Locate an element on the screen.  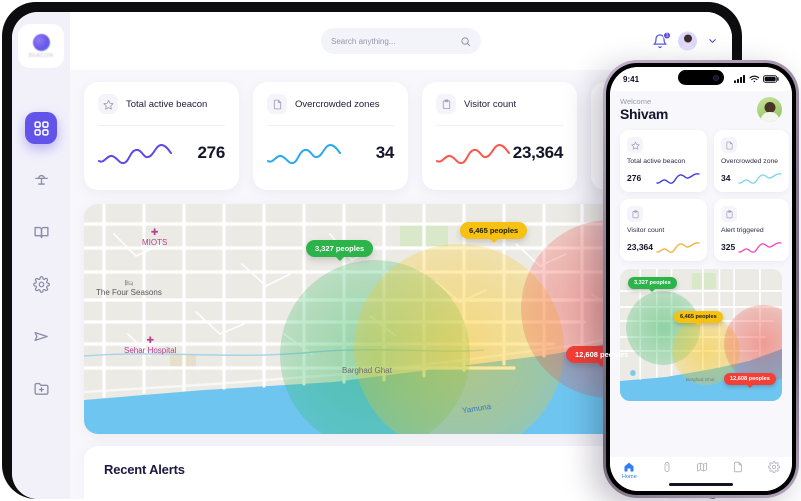
phone-card-footer: 34 is located at coordinates (751, 178).